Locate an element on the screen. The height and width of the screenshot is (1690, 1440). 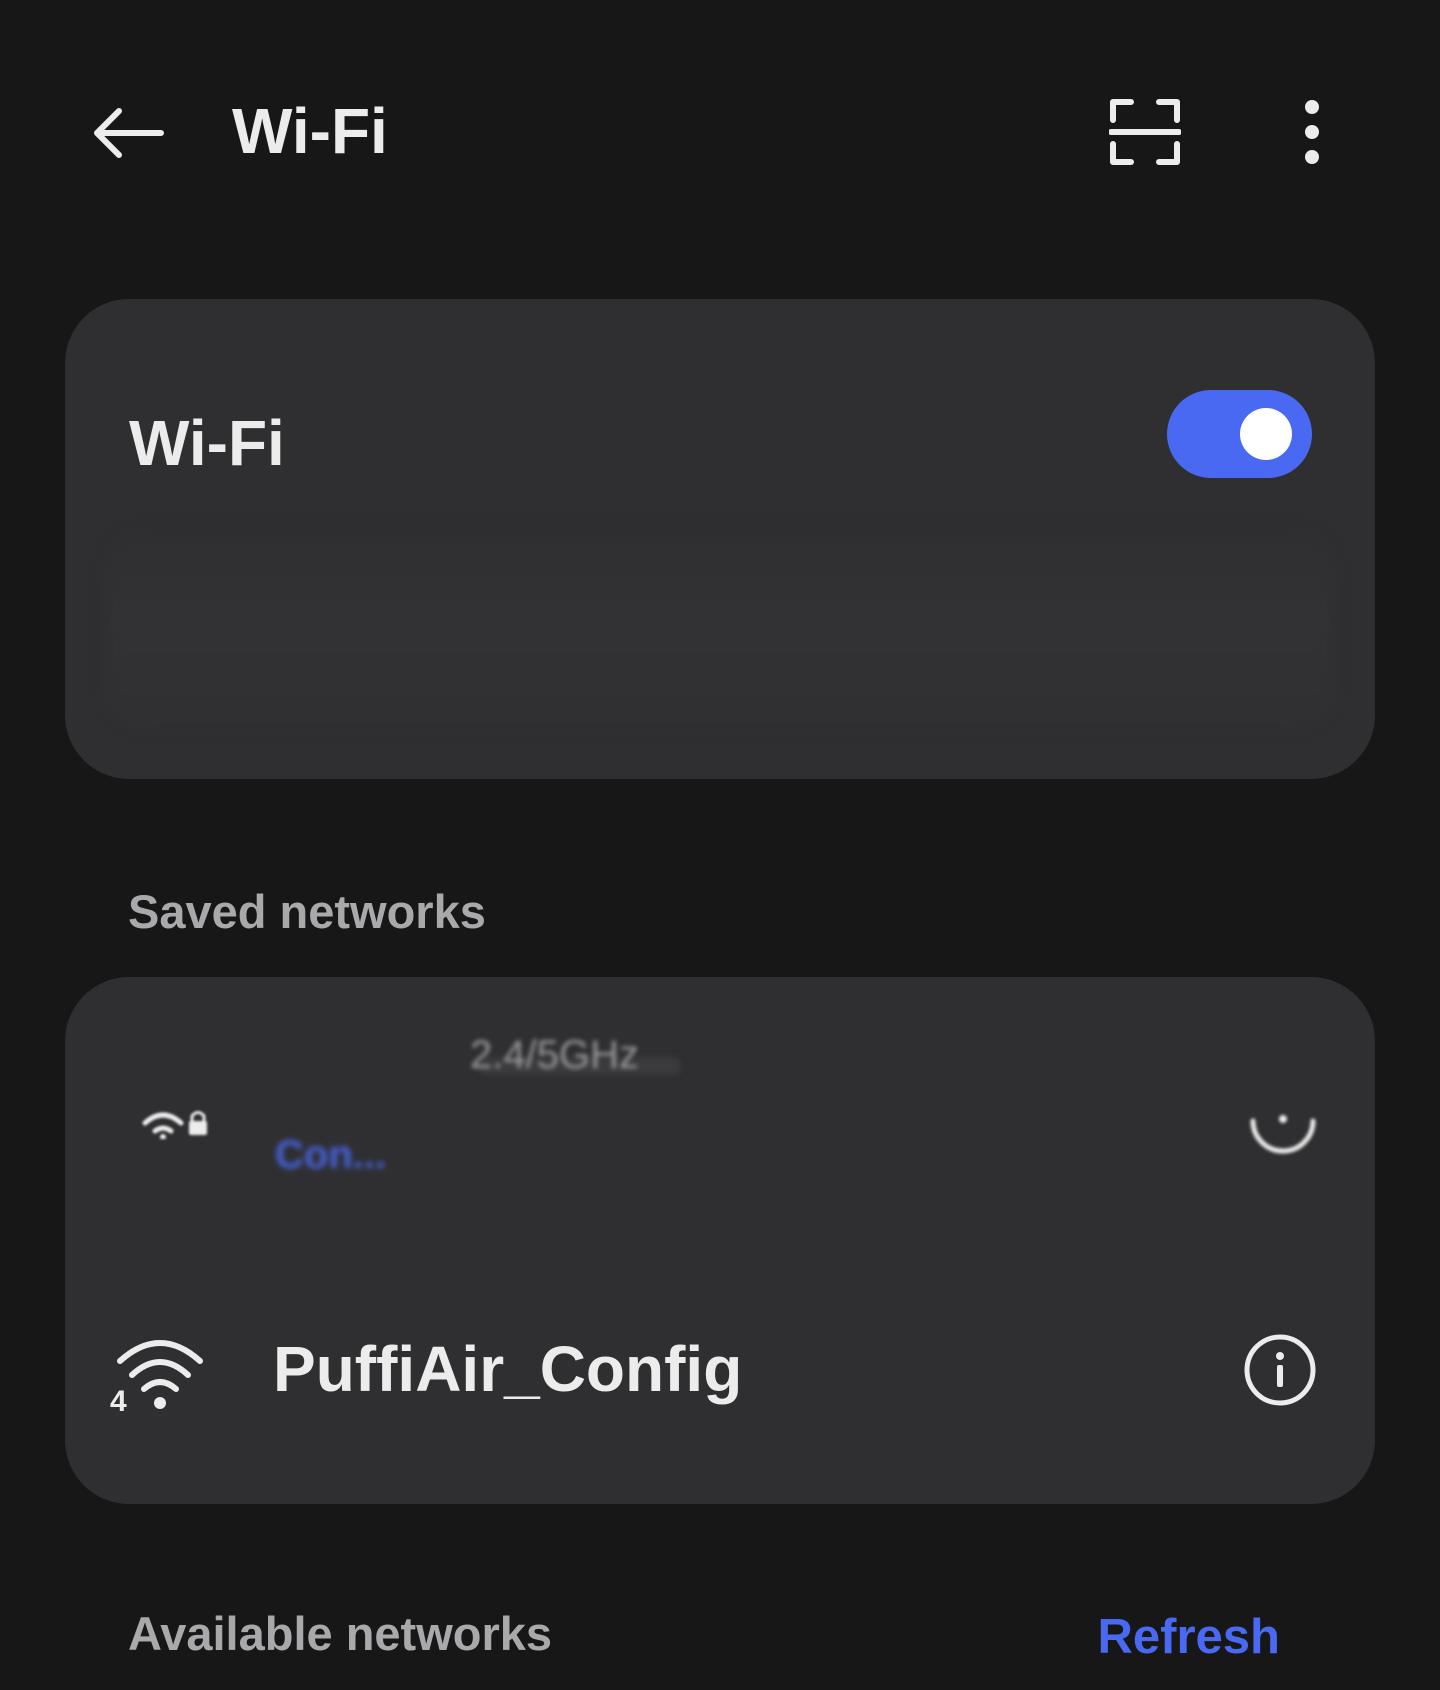
switch-knob is located at coordinates (1266, 434).